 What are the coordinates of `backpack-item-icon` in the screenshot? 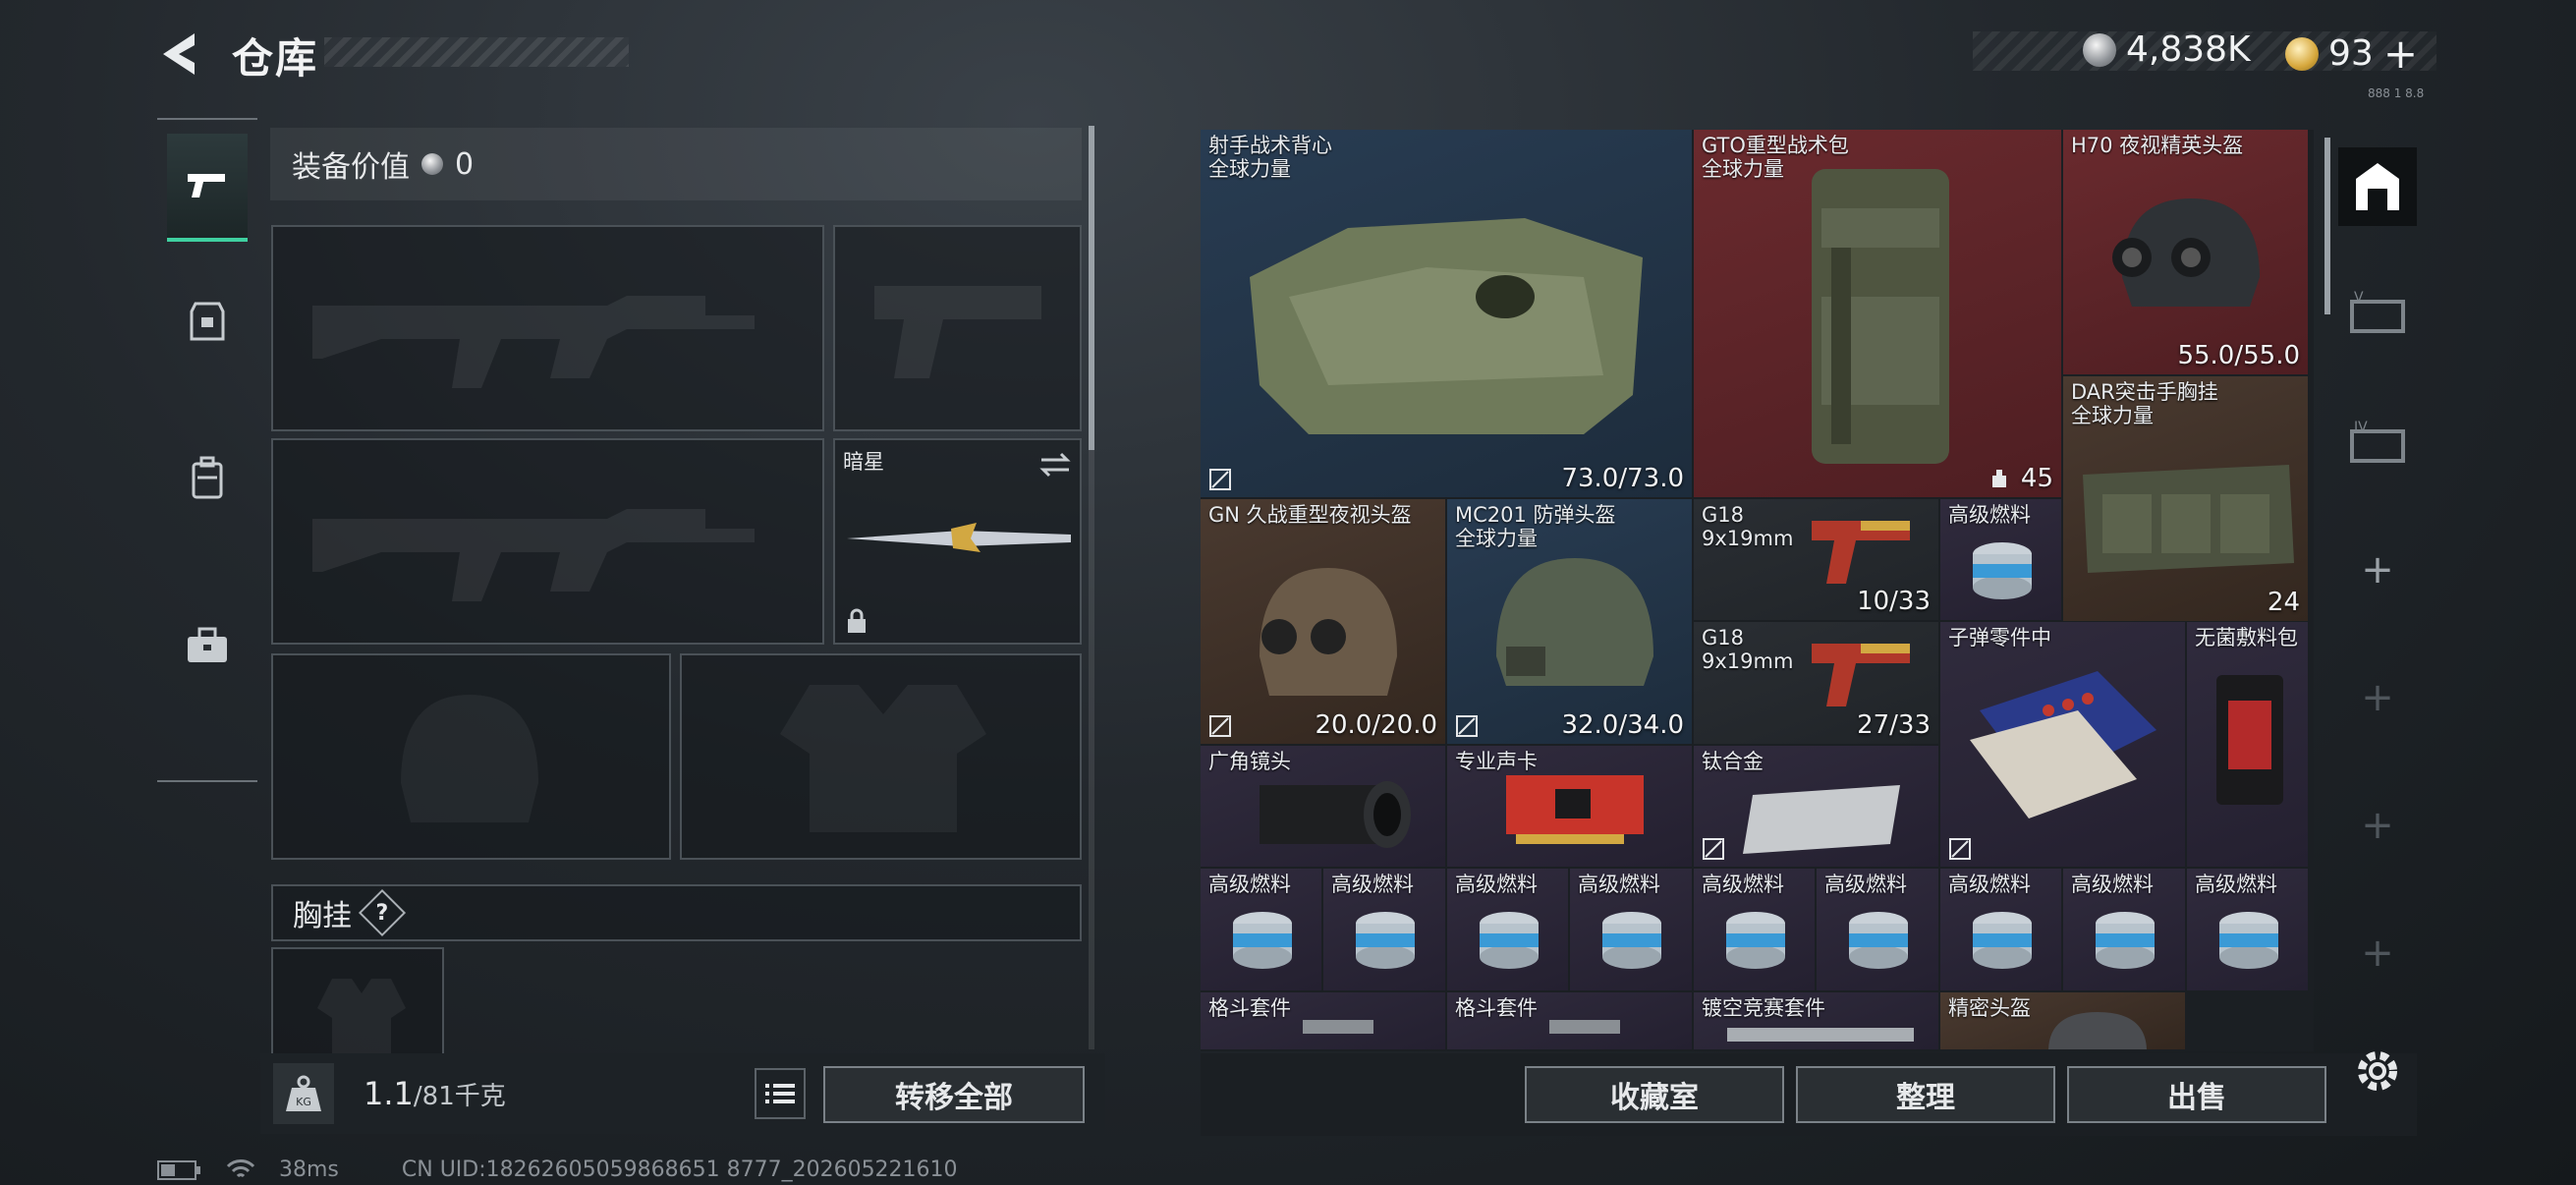 It's located at (1880, 317).